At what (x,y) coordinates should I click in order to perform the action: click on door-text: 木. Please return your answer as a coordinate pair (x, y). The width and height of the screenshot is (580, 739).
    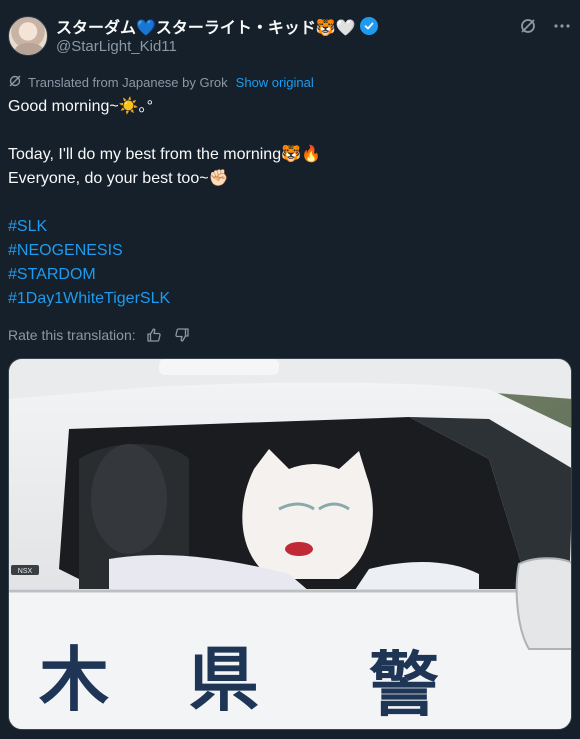
    Looking at the image, I should click on (74, 680).